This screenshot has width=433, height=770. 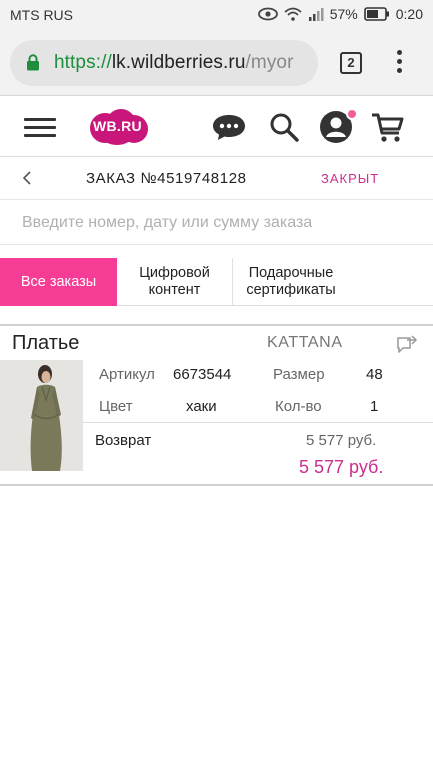 What do you see at coordinates (351, 63) in the screenshot?
I see `tab-switcher-button: 2` at bounding box center [351, 63].